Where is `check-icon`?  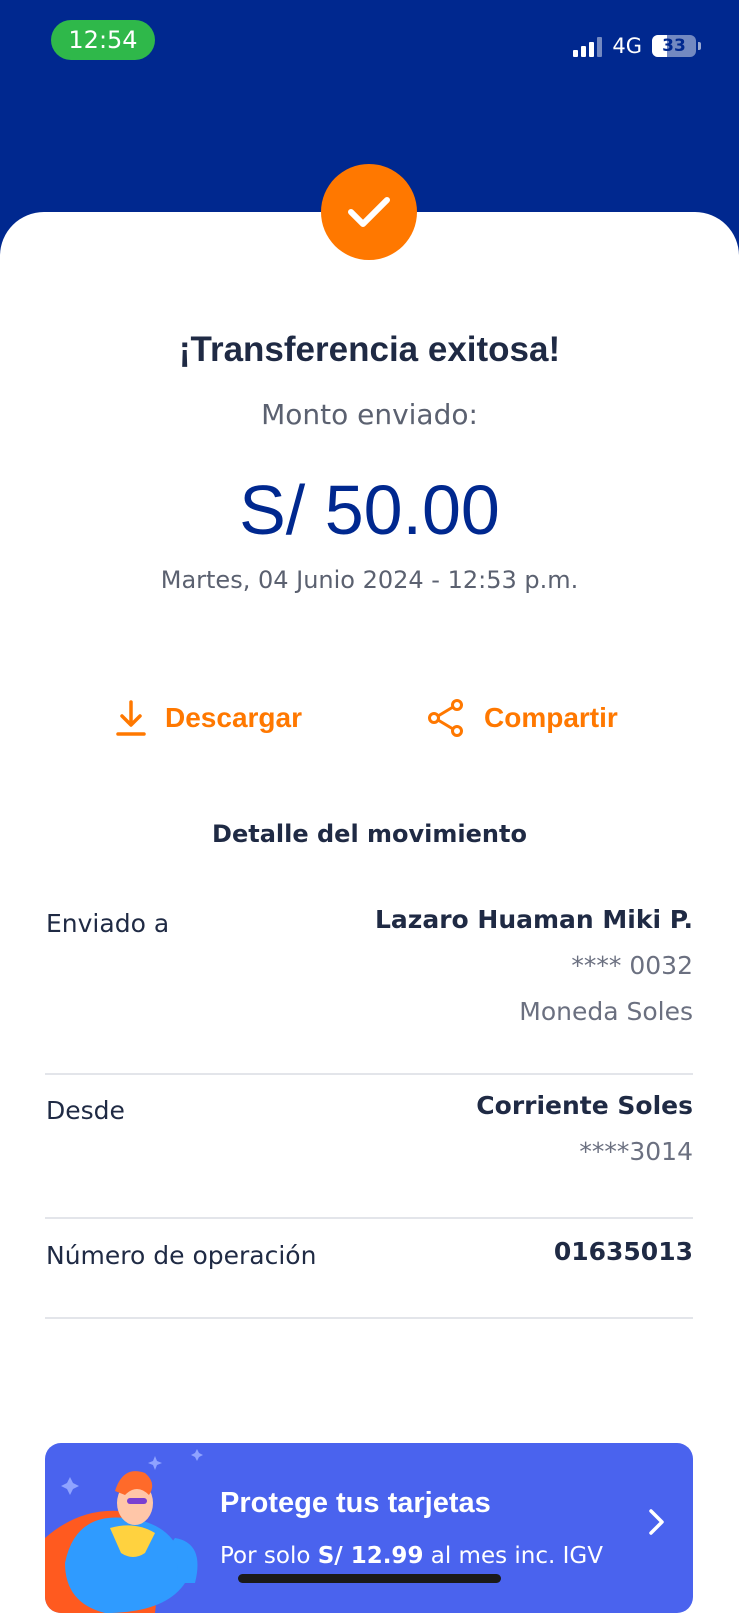
check-icon is located at coordinates (369, 212).